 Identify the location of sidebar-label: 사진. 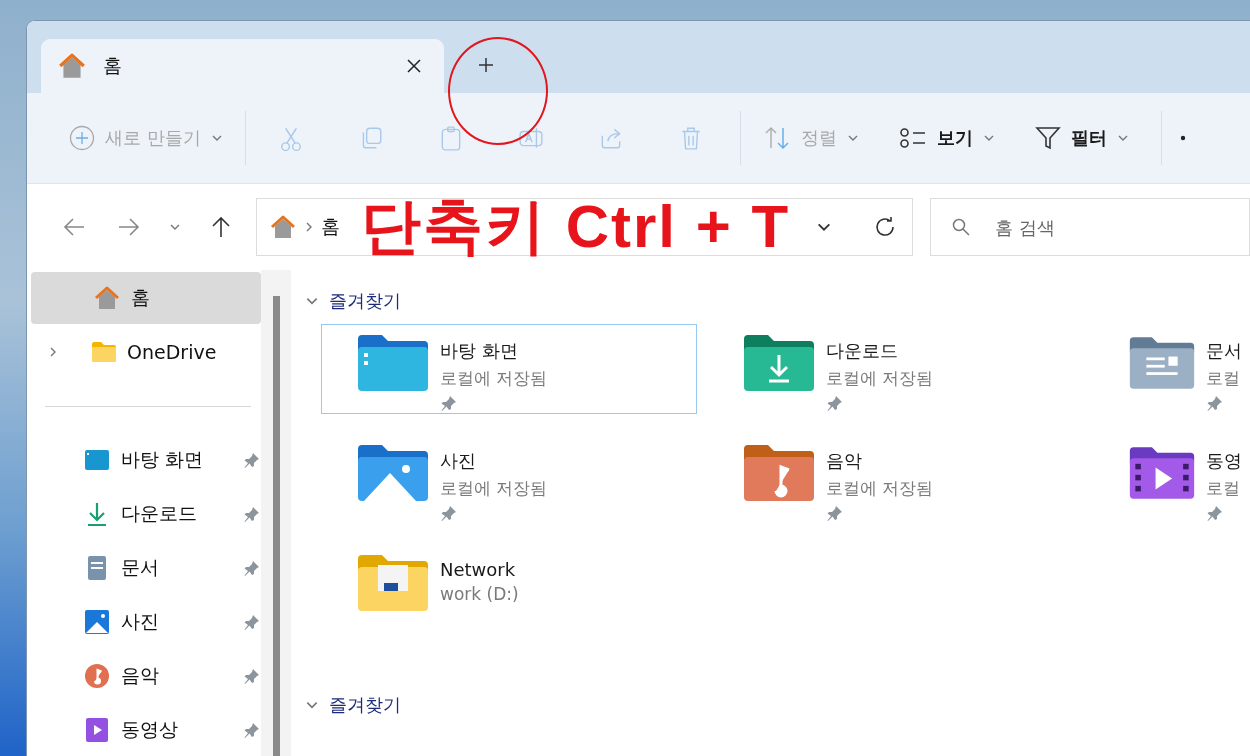
(140, 621).